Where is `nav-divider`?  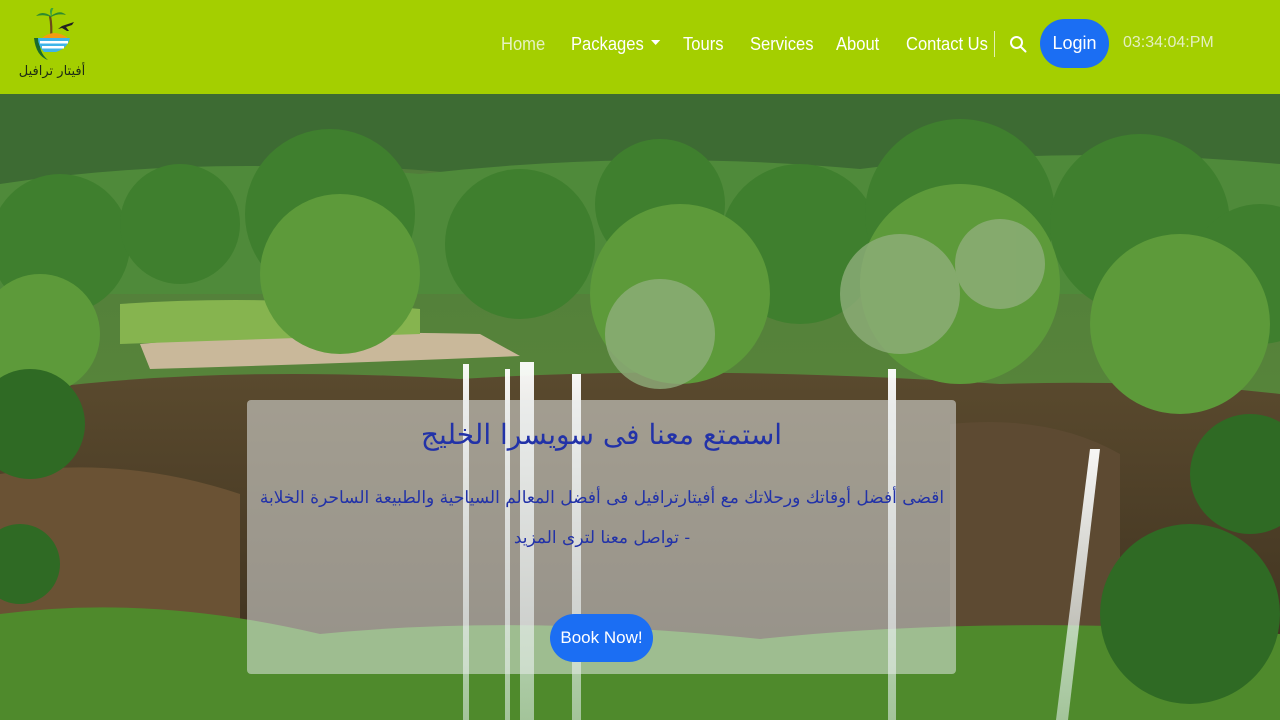 nav-divider is located at coordinates (994, 44).